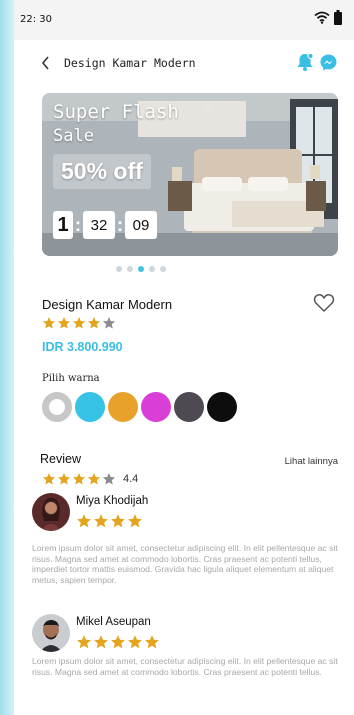  I want to click on status-time: 22: 30, so click(36, 19).